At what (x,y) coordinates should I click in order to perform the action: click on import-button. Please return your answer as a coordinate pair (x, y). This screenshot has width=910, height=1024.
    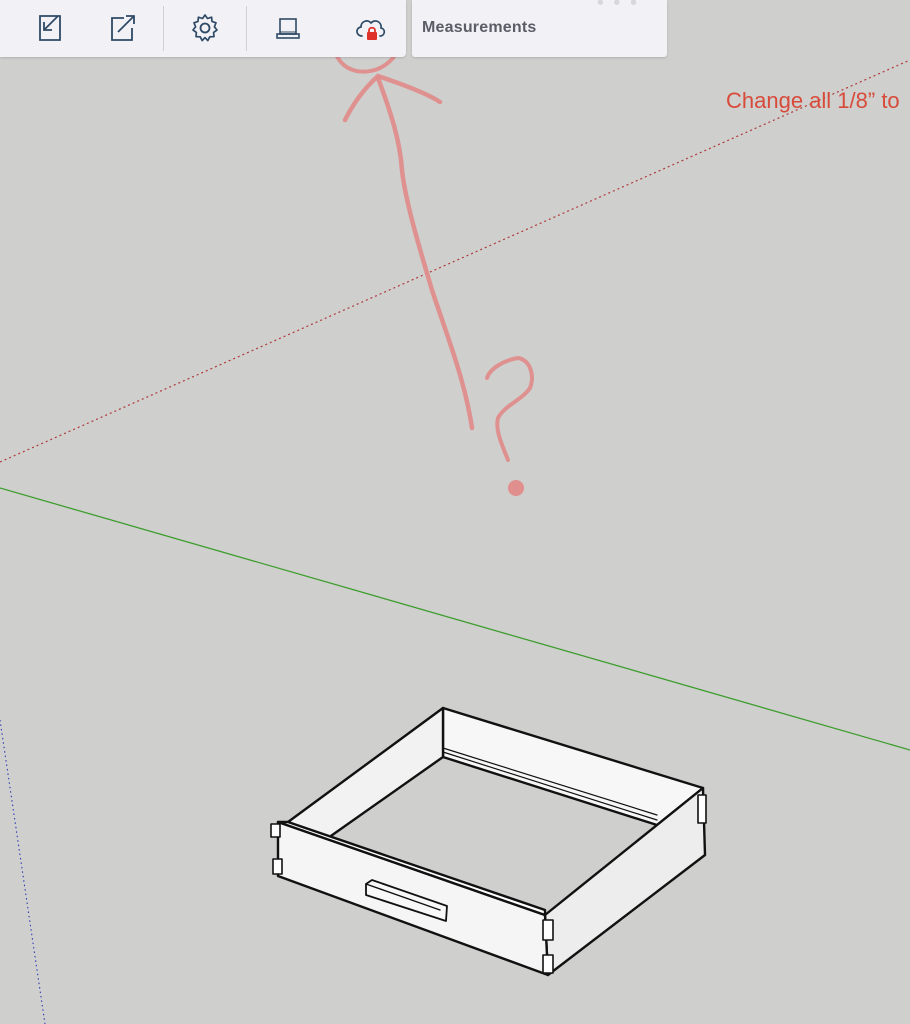
    Looking at the image, I should click on (50, 28).